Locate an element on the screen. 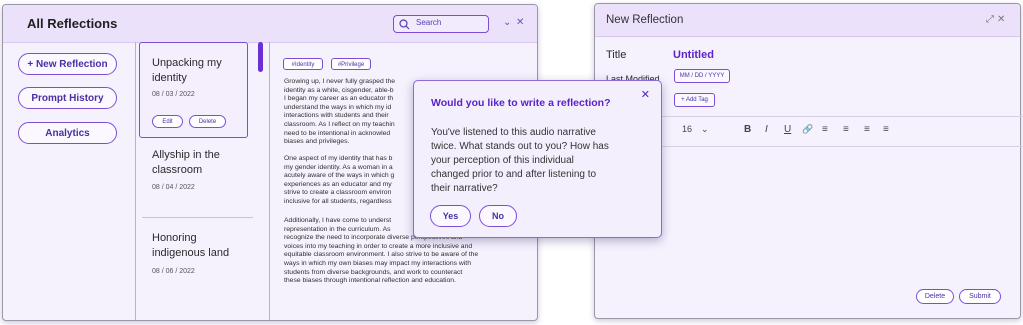  title-bar: New Reflection ⤢ ✕ is located at coordinates (807, 20).